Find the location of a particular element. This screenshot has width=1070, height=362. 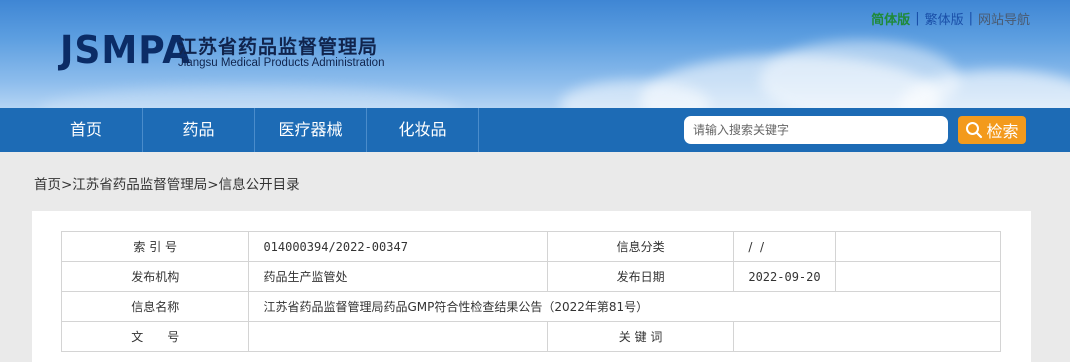

date-value: 2022-09-20 is located at coordinates (784, 276).